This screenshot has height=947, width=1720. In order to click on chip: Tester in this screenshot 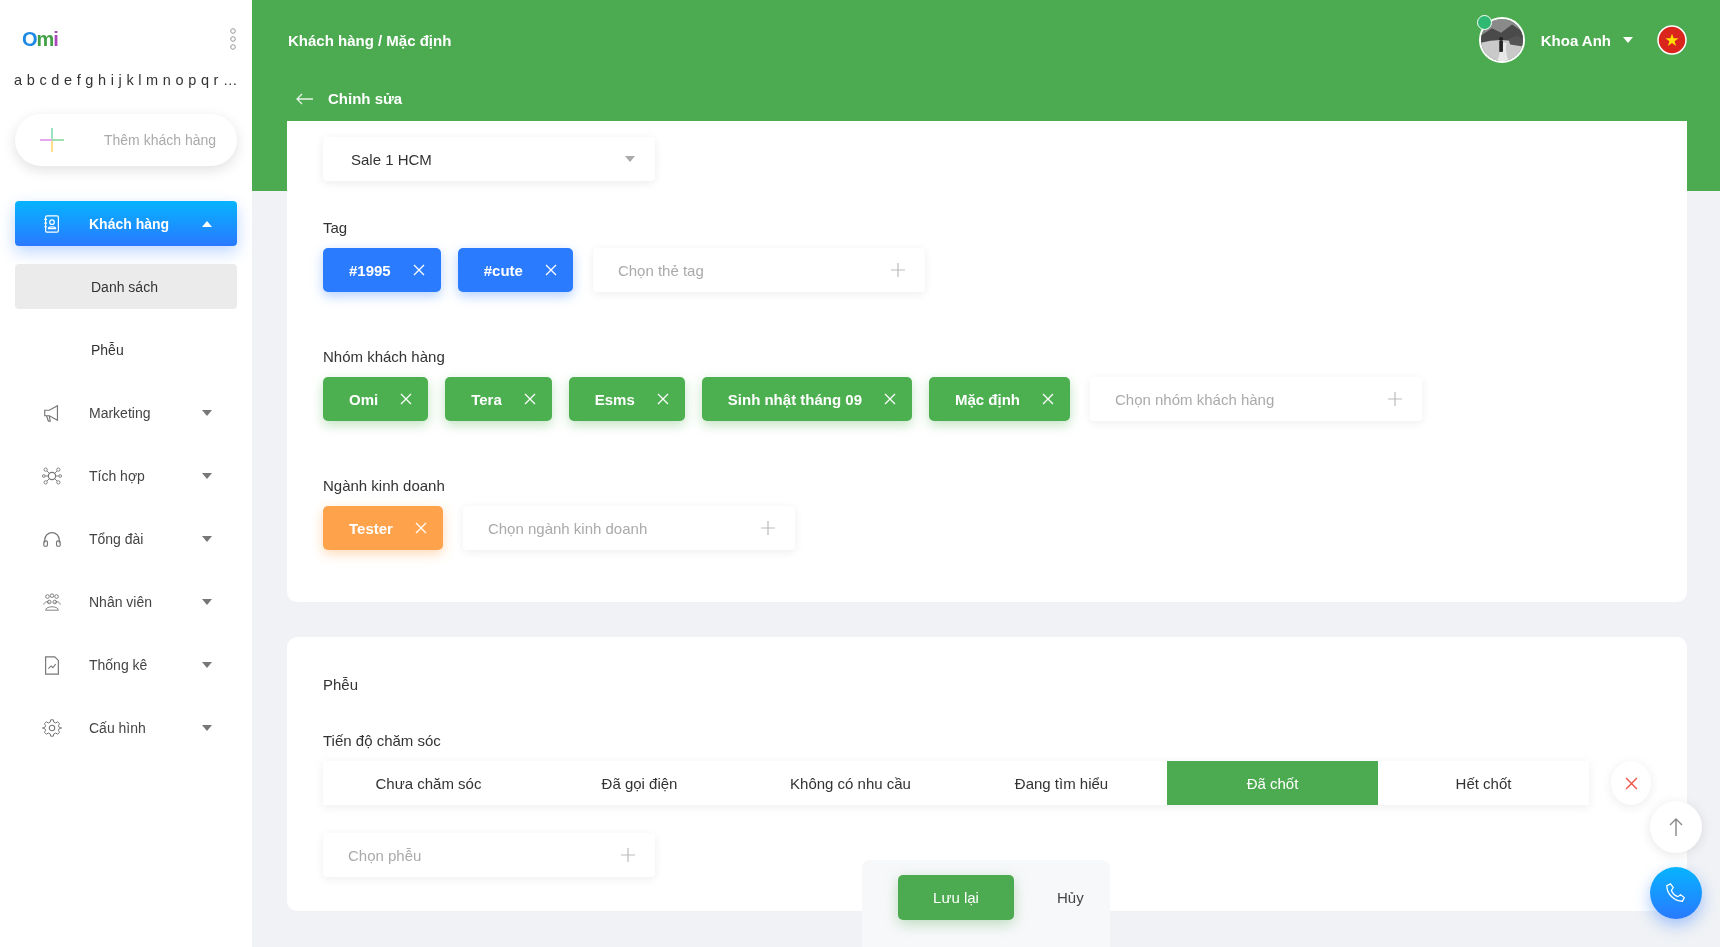, I will do `click(383, 528)`.